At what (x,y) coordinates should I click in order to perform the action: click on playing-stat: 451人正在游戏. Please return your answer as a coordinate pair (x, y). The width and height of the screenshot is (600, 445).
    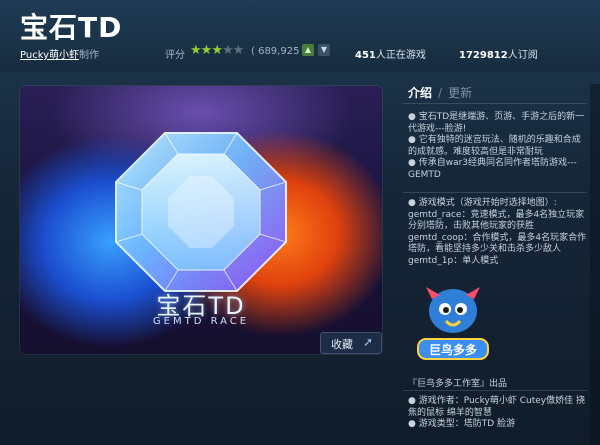
    Looking at the image, I should click on (390, 53).